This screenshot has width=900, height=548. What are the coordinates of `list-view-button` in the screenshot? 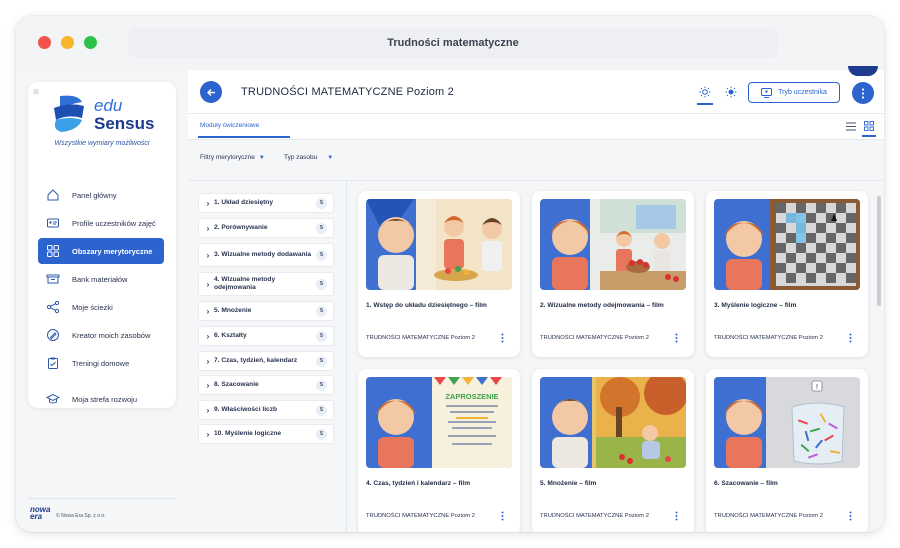 It's located at (851, 126).